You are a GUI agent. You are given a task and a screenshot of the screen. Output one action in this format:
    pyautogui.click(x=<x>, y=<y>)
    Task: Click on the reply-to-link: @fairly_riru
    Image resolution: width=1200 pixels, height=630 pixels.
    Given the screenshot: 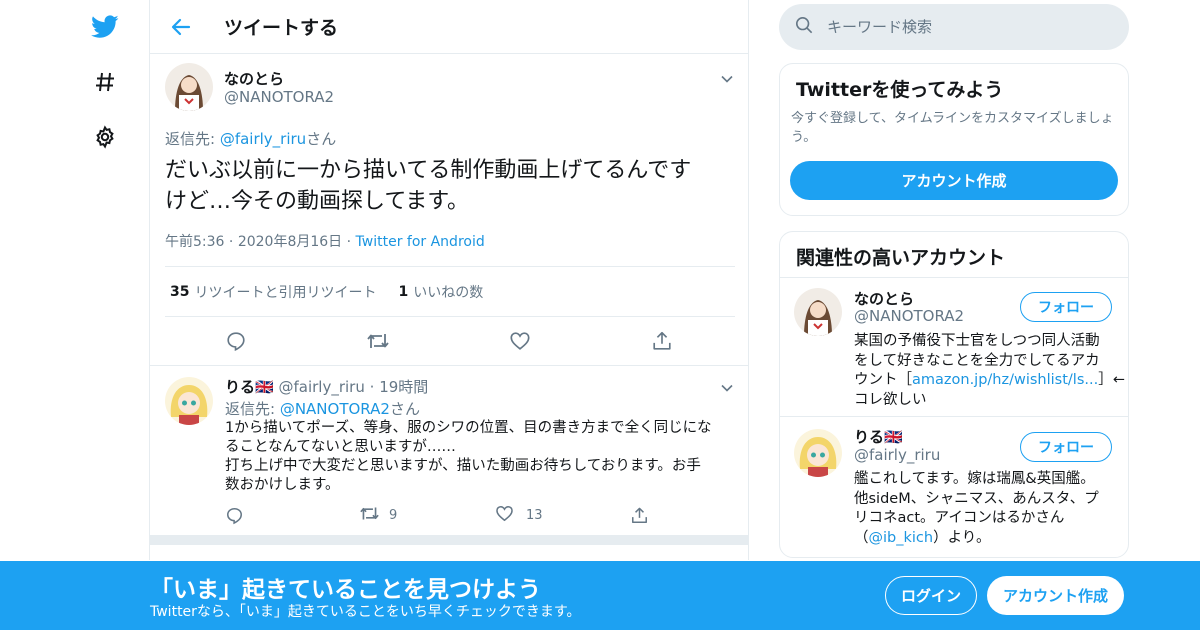 What is the action you would take?
    pyautogui.click(x=263, y=139)
    